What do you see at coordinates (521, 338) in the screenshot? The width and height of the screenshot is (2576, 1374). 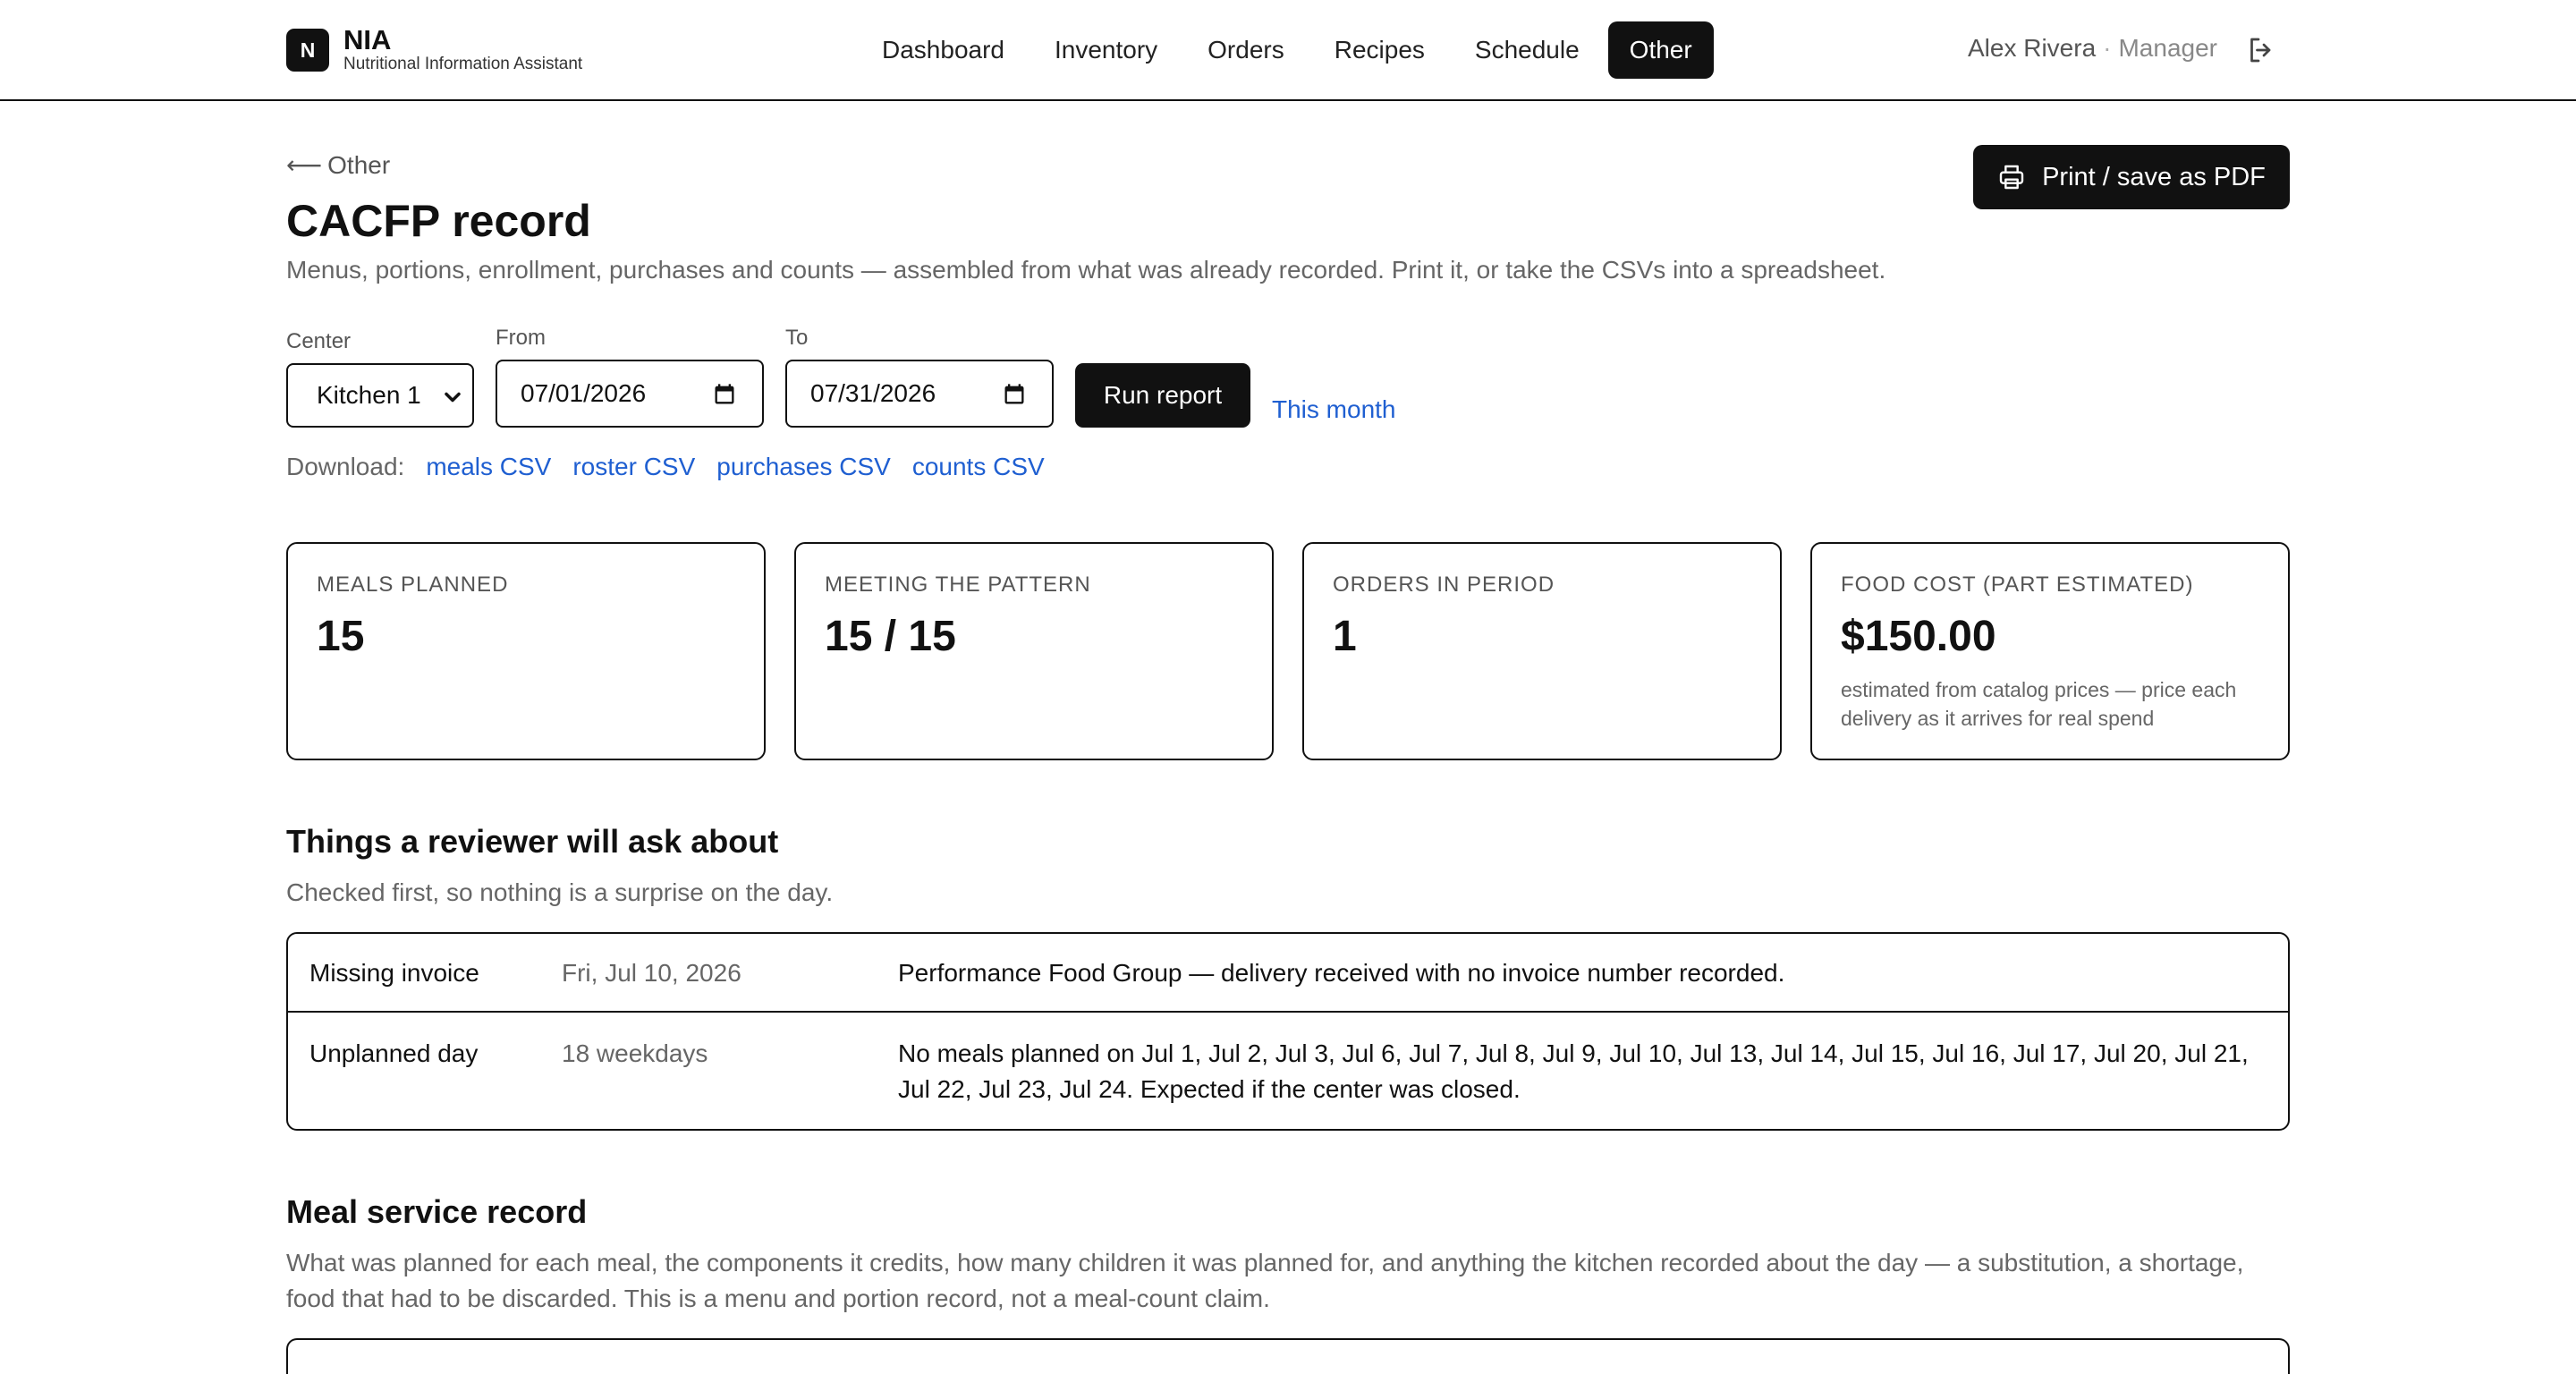 I see `from-label: From` at bounding box center [521, 338].